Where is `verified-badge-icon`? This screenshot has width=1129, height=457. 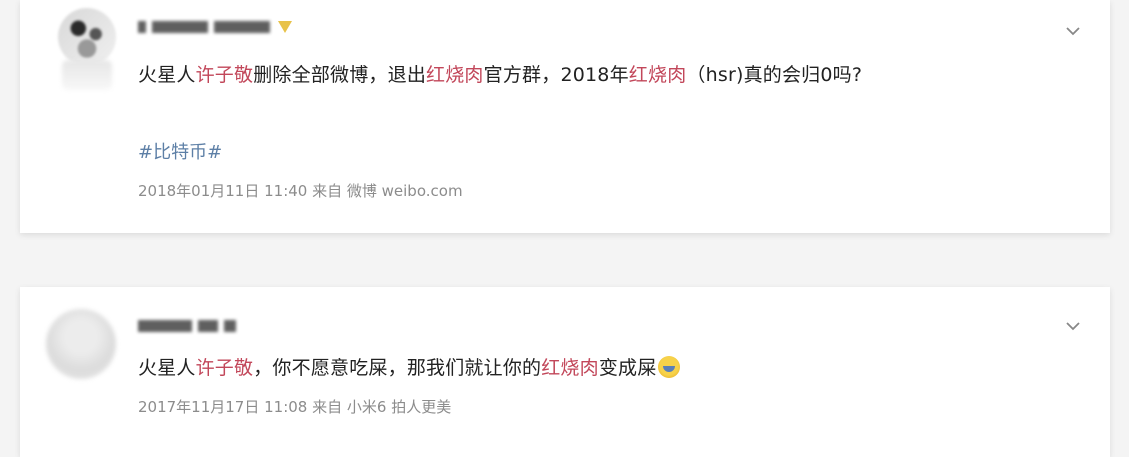
verified-badge-icon is located at coordinates (285, 27).